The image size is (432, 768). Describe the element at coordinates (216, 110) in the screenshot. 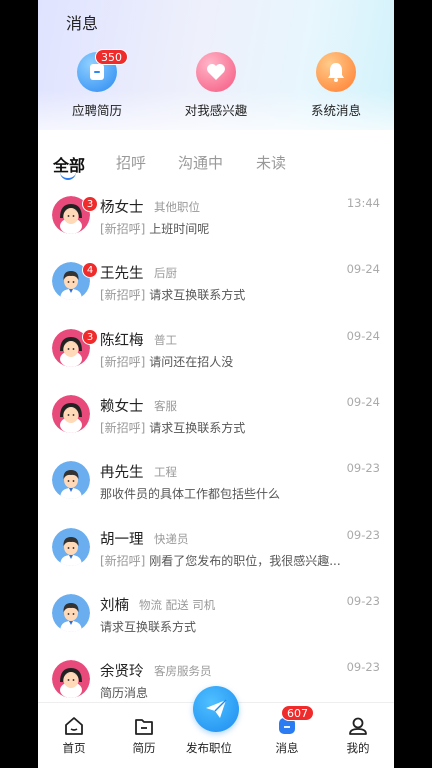

I see `quick-entry-label: 对我感兴趣` at that location.